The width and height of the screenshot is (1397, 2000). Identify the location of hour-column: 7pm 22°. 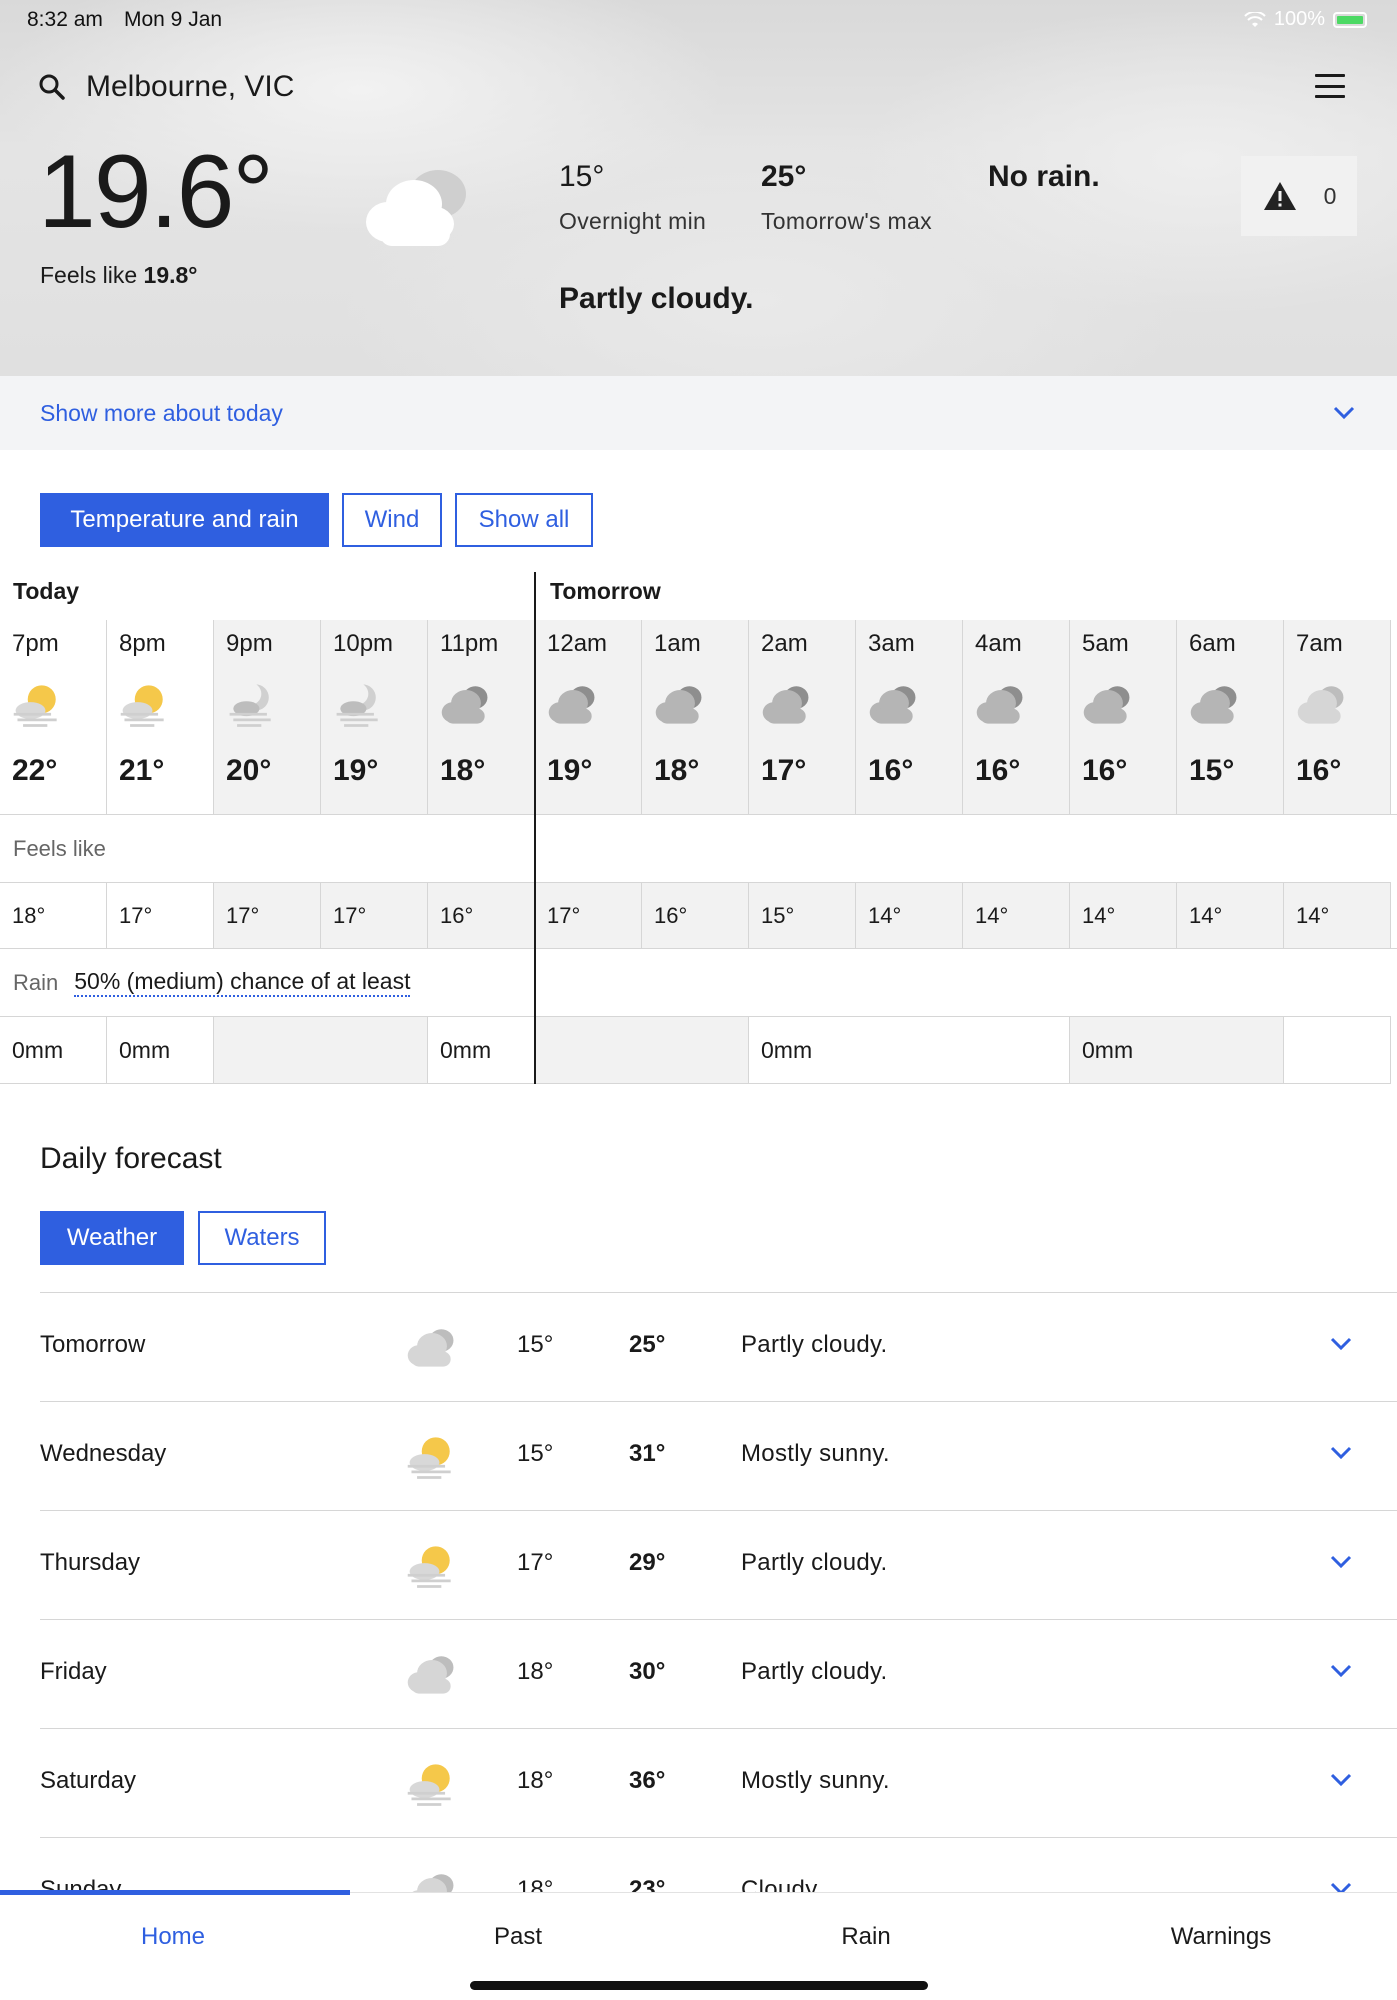
(53, 717).